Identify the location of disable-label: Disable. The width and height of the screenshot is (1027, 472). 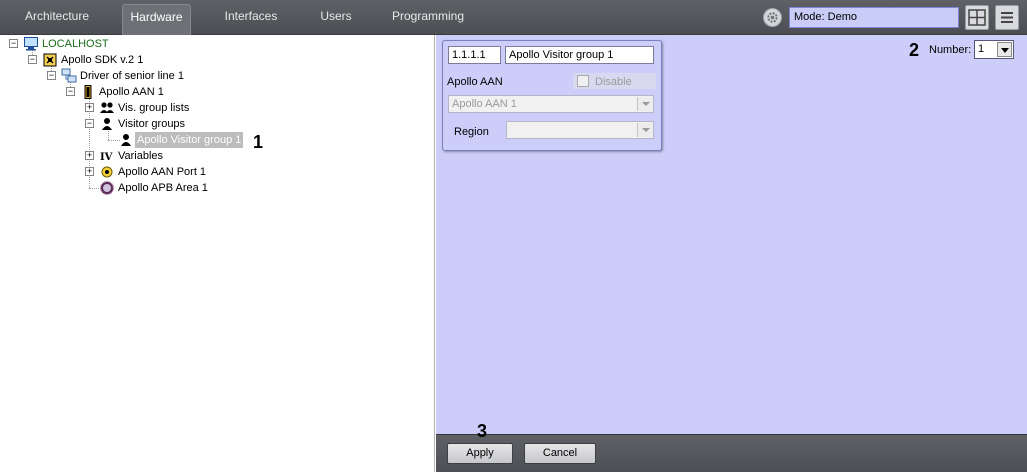
(613, 82).